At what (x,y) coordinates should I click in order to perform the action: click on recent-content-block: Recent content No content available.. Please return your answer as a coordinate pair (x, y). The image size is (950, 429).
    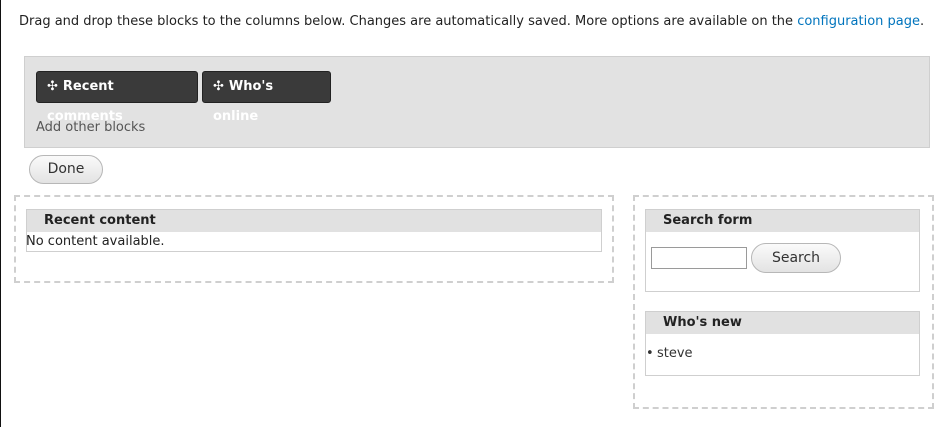
    Looking at the image, I should click on (314, 230).